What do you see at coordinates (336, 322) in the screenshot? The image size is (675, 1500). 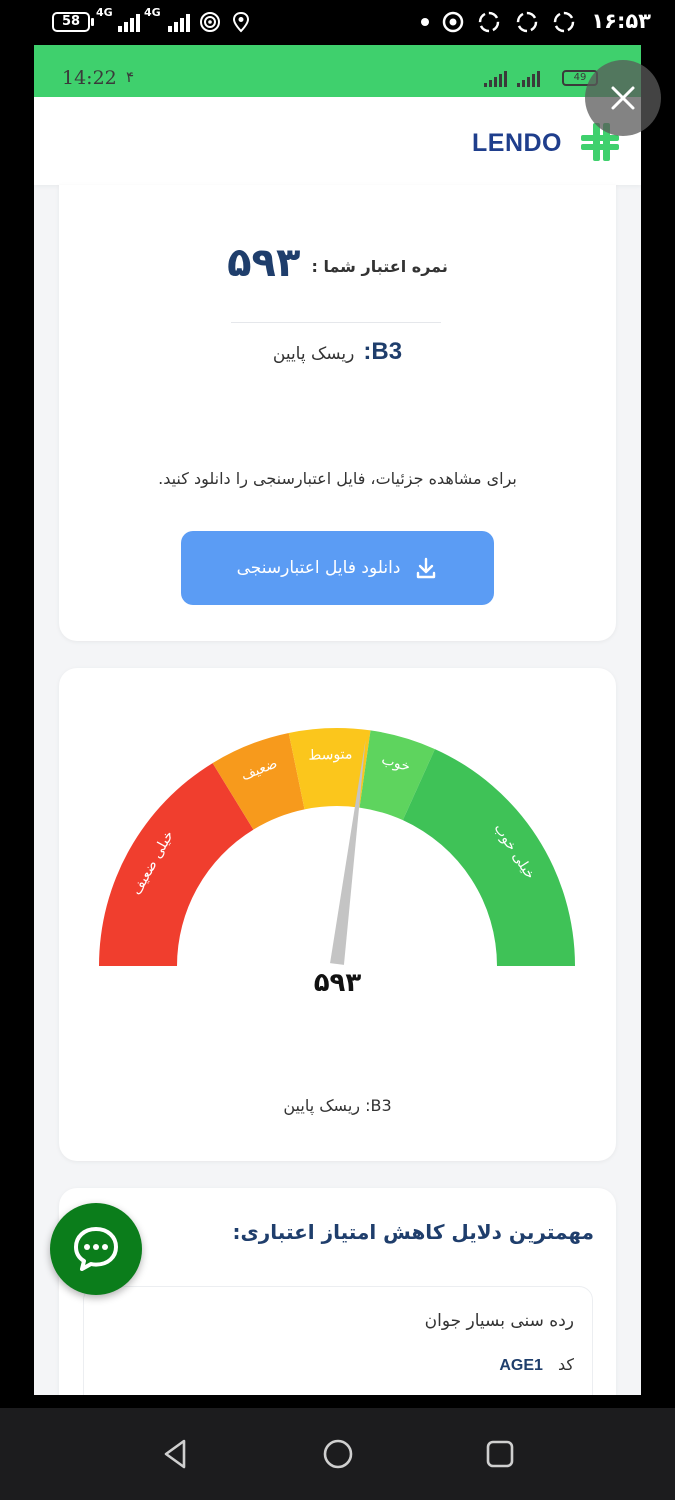 I see `divider` at bounding box center [336, 322].